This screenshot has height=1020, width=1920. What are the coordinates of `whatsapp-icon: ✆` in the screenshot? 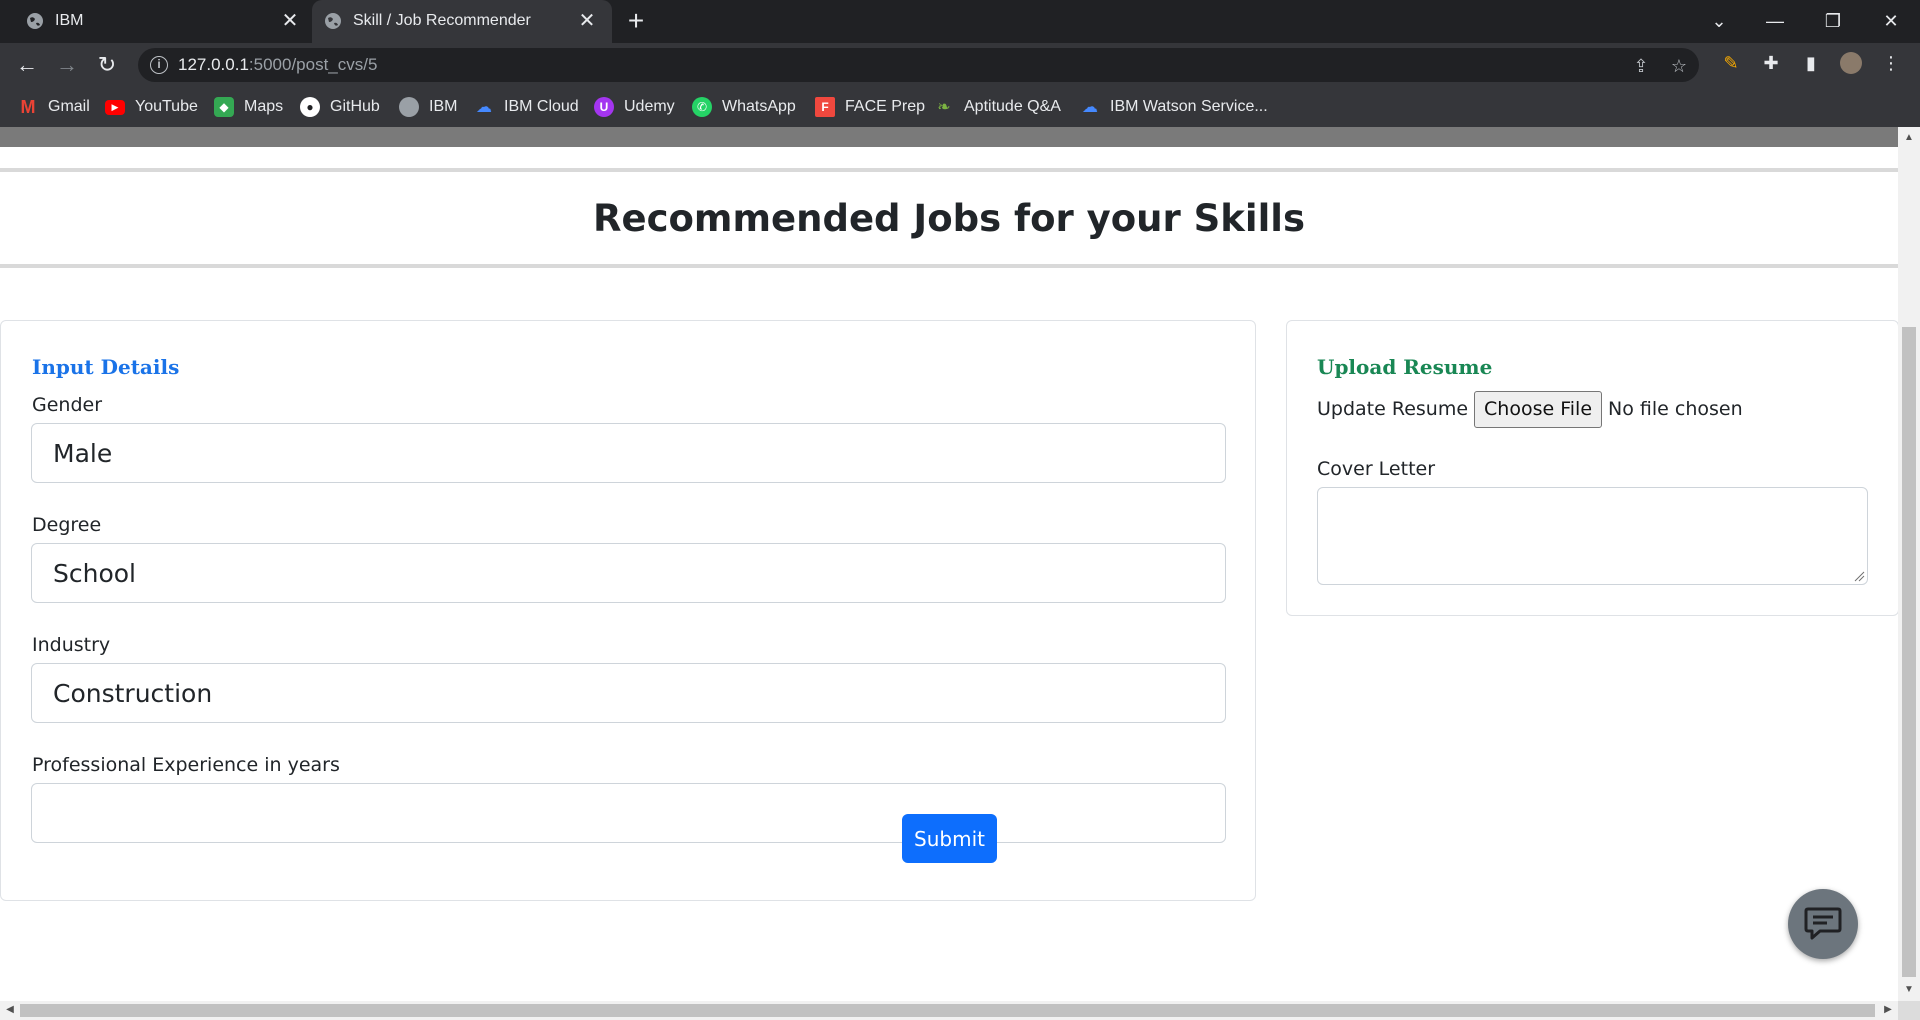 It's located at (702, 107).